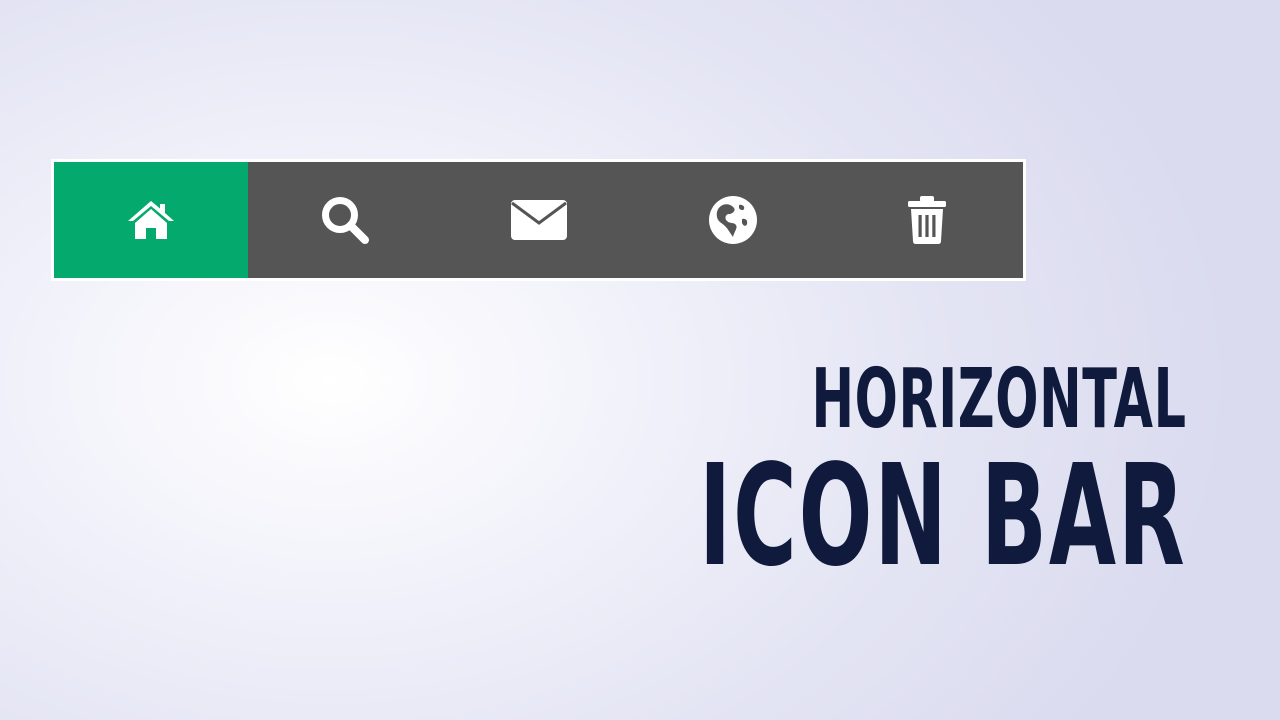  Describe the element at coordinates (943, 516) in the screenshot. I see `title-line-2: ICON BAR` at that location.